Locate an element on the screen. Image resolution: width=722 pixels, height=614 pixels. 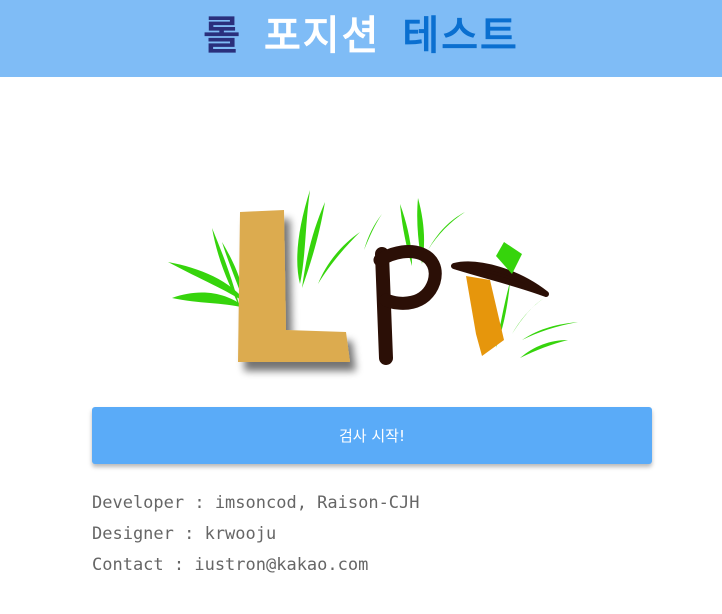
logo-letter-l is located at coordinates (294, 286).